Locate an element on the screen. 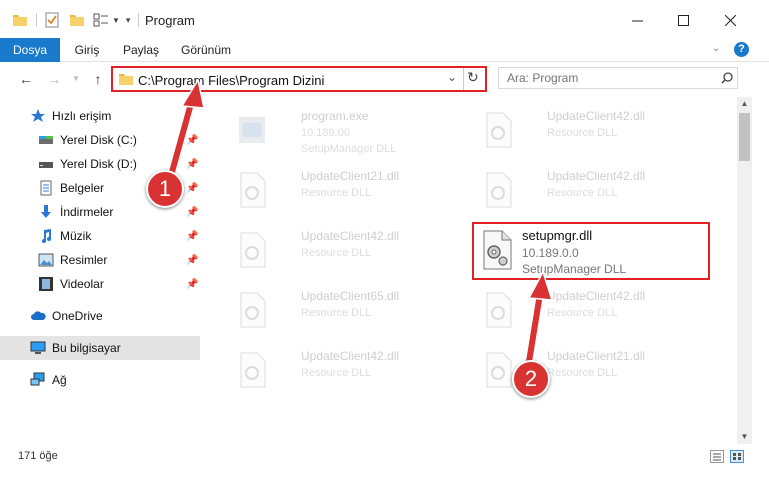 The height and width of the screenshot is (485, 769). new-folder-icon is located at coordinates (77, 20).